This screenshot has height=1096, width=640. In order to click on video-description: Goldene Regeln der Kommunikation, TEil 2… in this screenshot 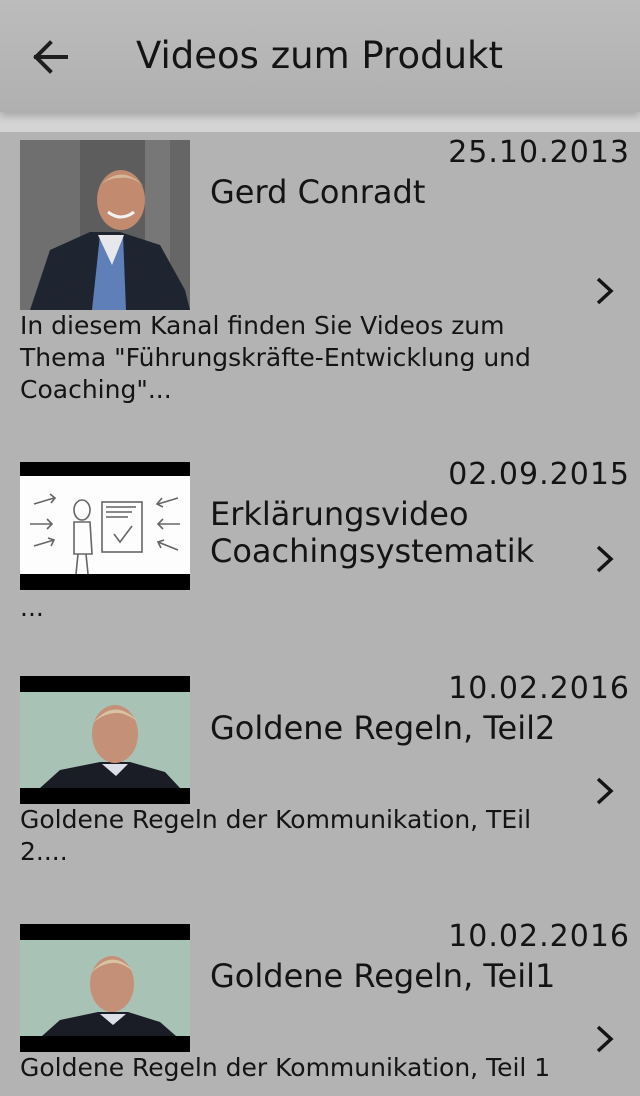, I will do `click(276, 835)`.